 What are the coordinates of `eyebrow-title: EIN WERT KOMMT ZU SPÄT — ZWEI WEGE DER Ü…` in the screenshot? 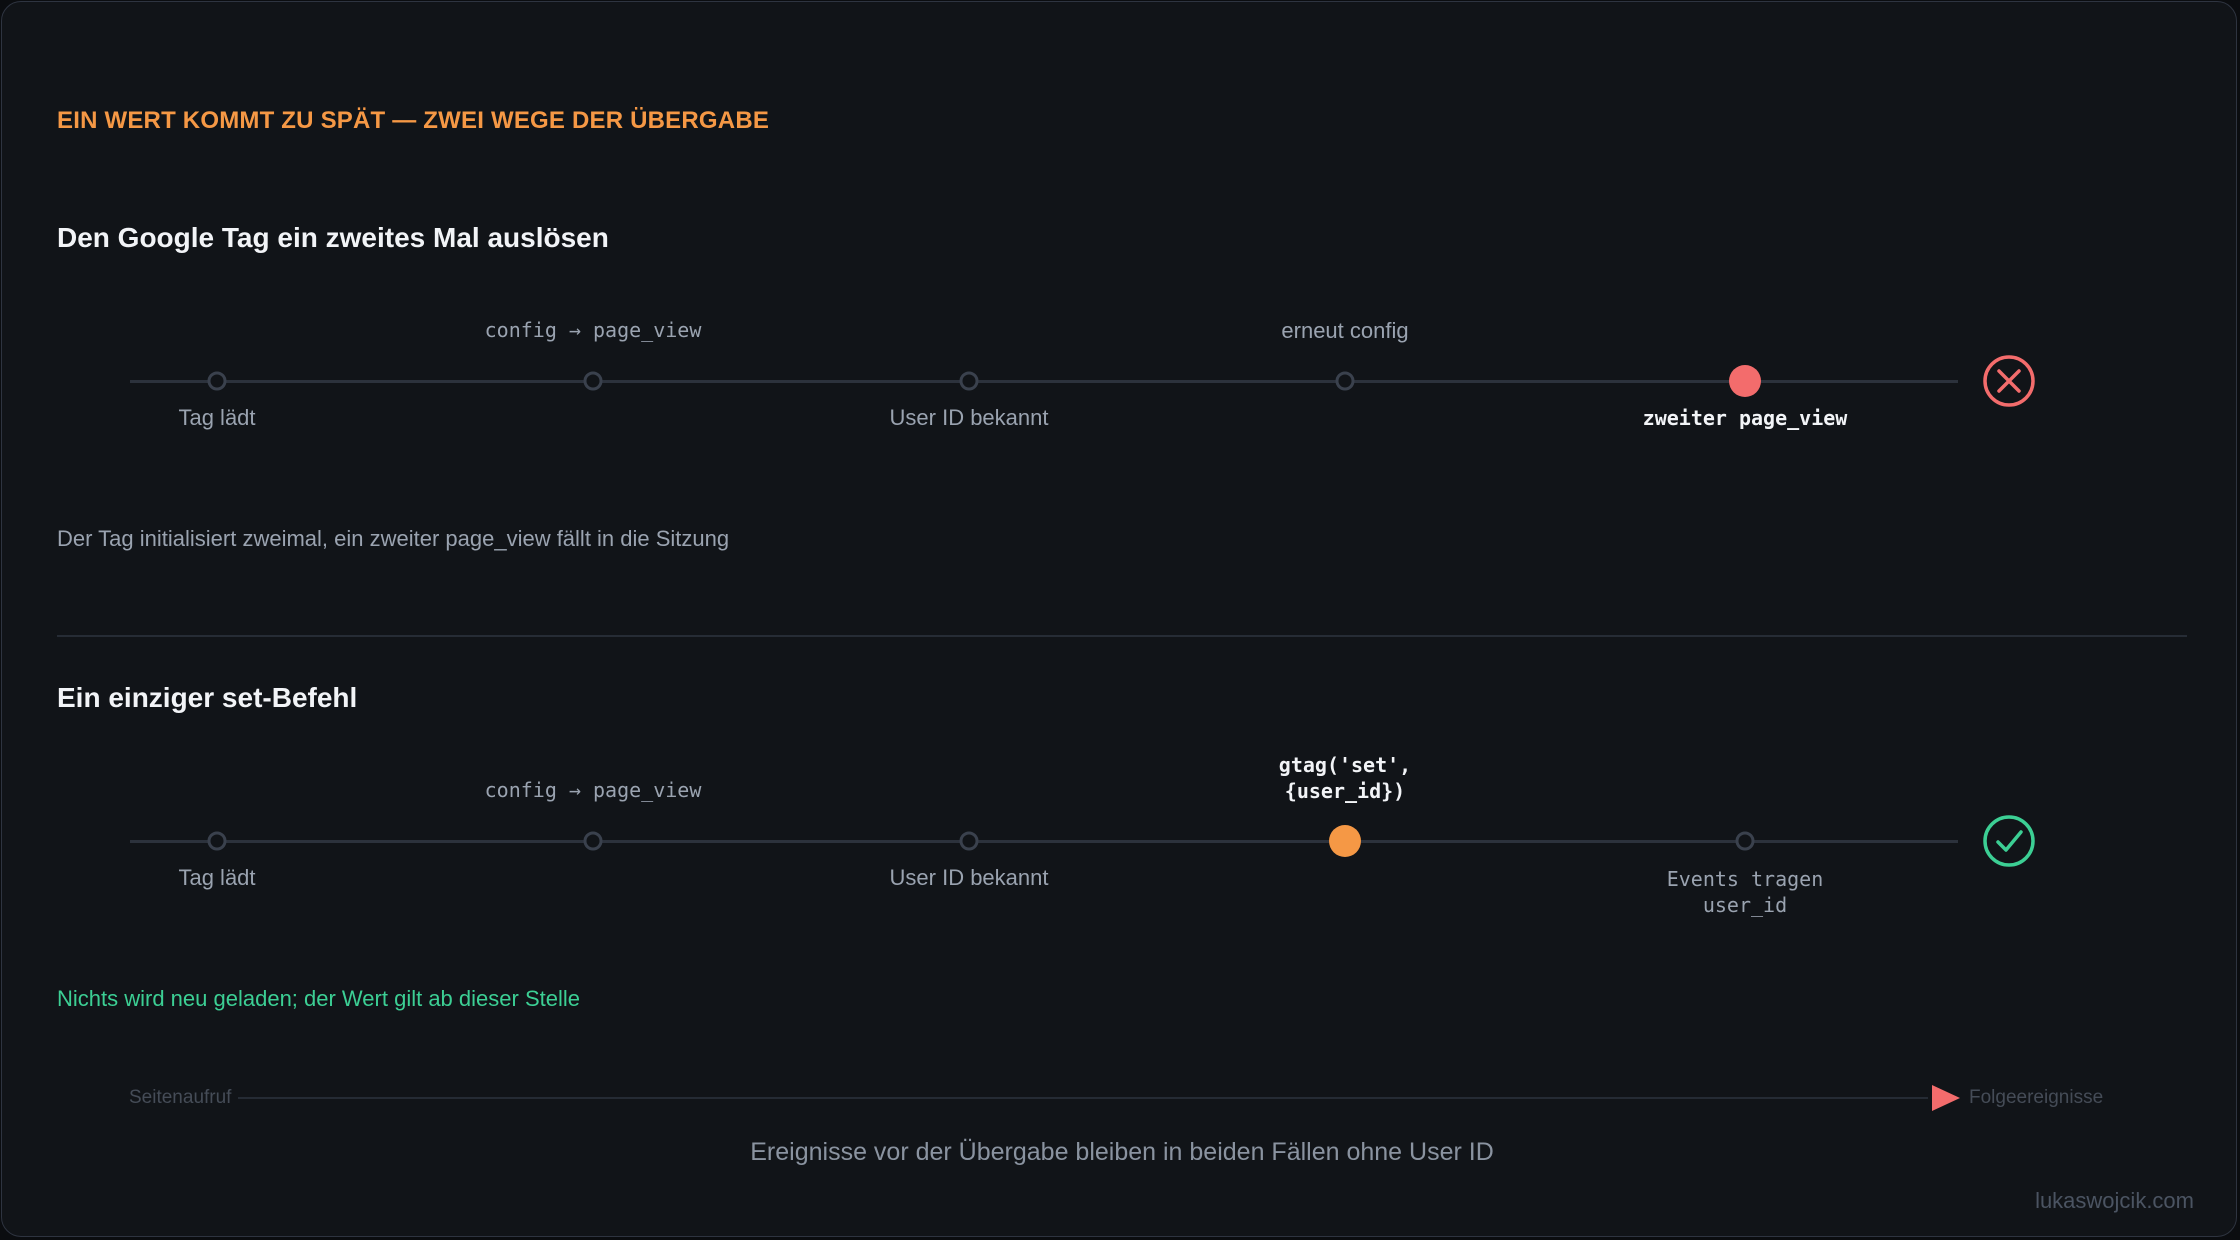 It's located at (413, 120).